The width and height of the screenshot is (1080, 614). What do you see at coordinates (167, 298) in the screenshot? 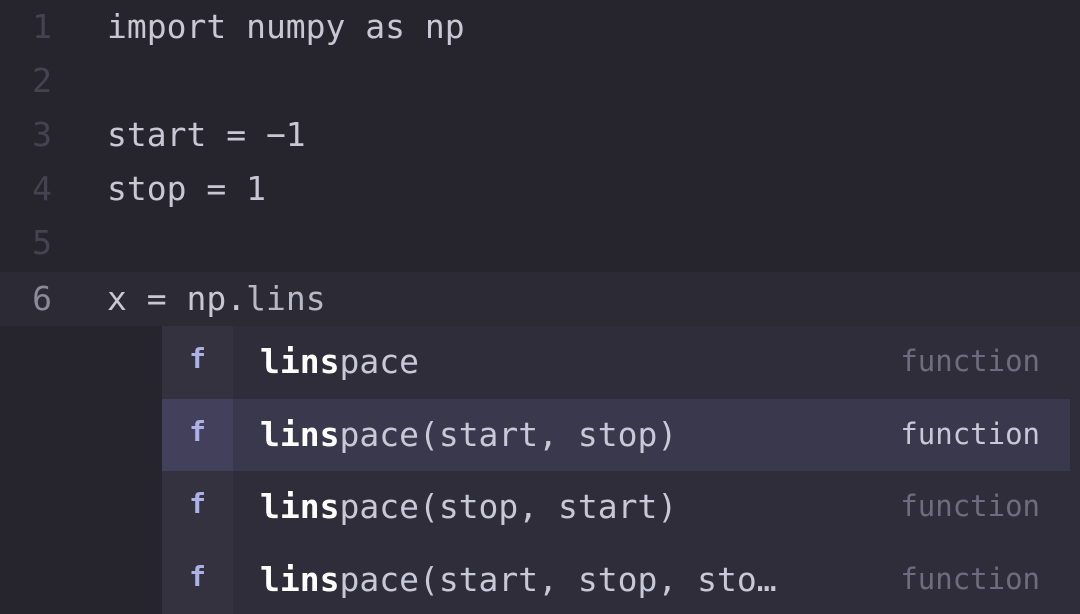
I see `code-before-cursor: x = np` at bounding box center [167, 298].